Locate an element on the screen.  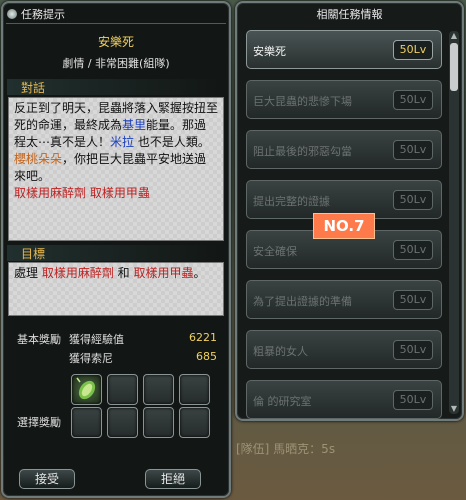
related-quest-item: 為了提出證據的準備 50Lv is located at coordinates (344, 299).